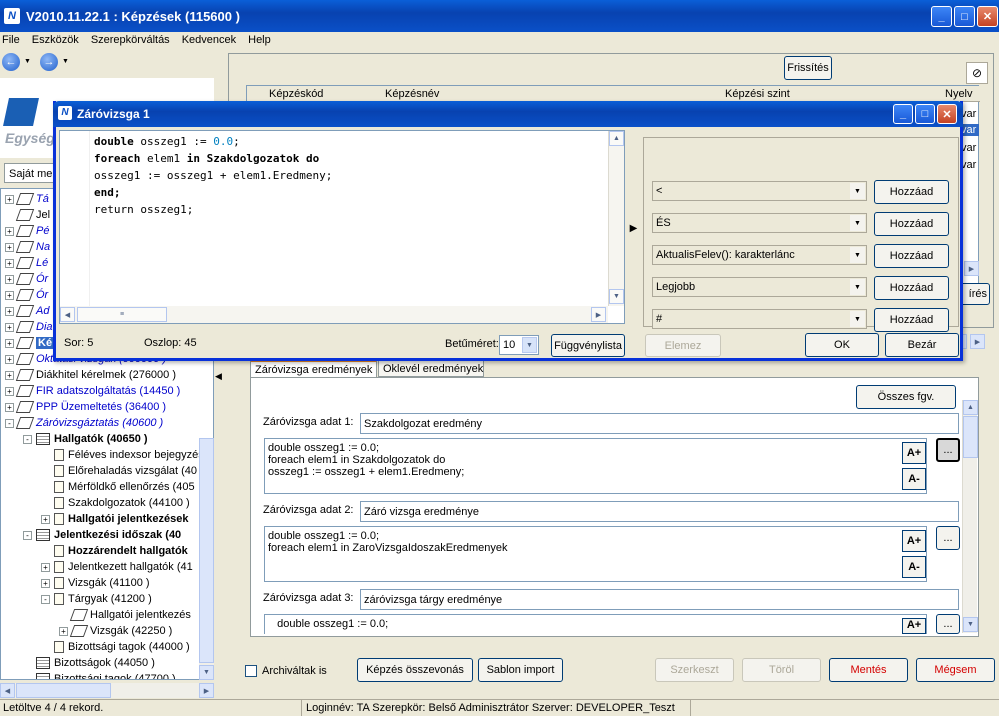 The height and width of the screenshot is (716, 999). Describe the element at coordinates (26, 295) in the screenshot. I see `tree-item: + Ór` at that location.